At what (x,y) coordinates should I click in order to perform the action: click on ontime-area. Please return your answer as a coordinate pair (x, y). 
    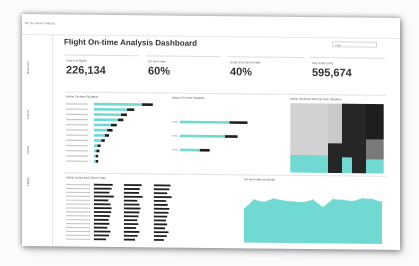
    Looking at the image, I should click on (313, 220).